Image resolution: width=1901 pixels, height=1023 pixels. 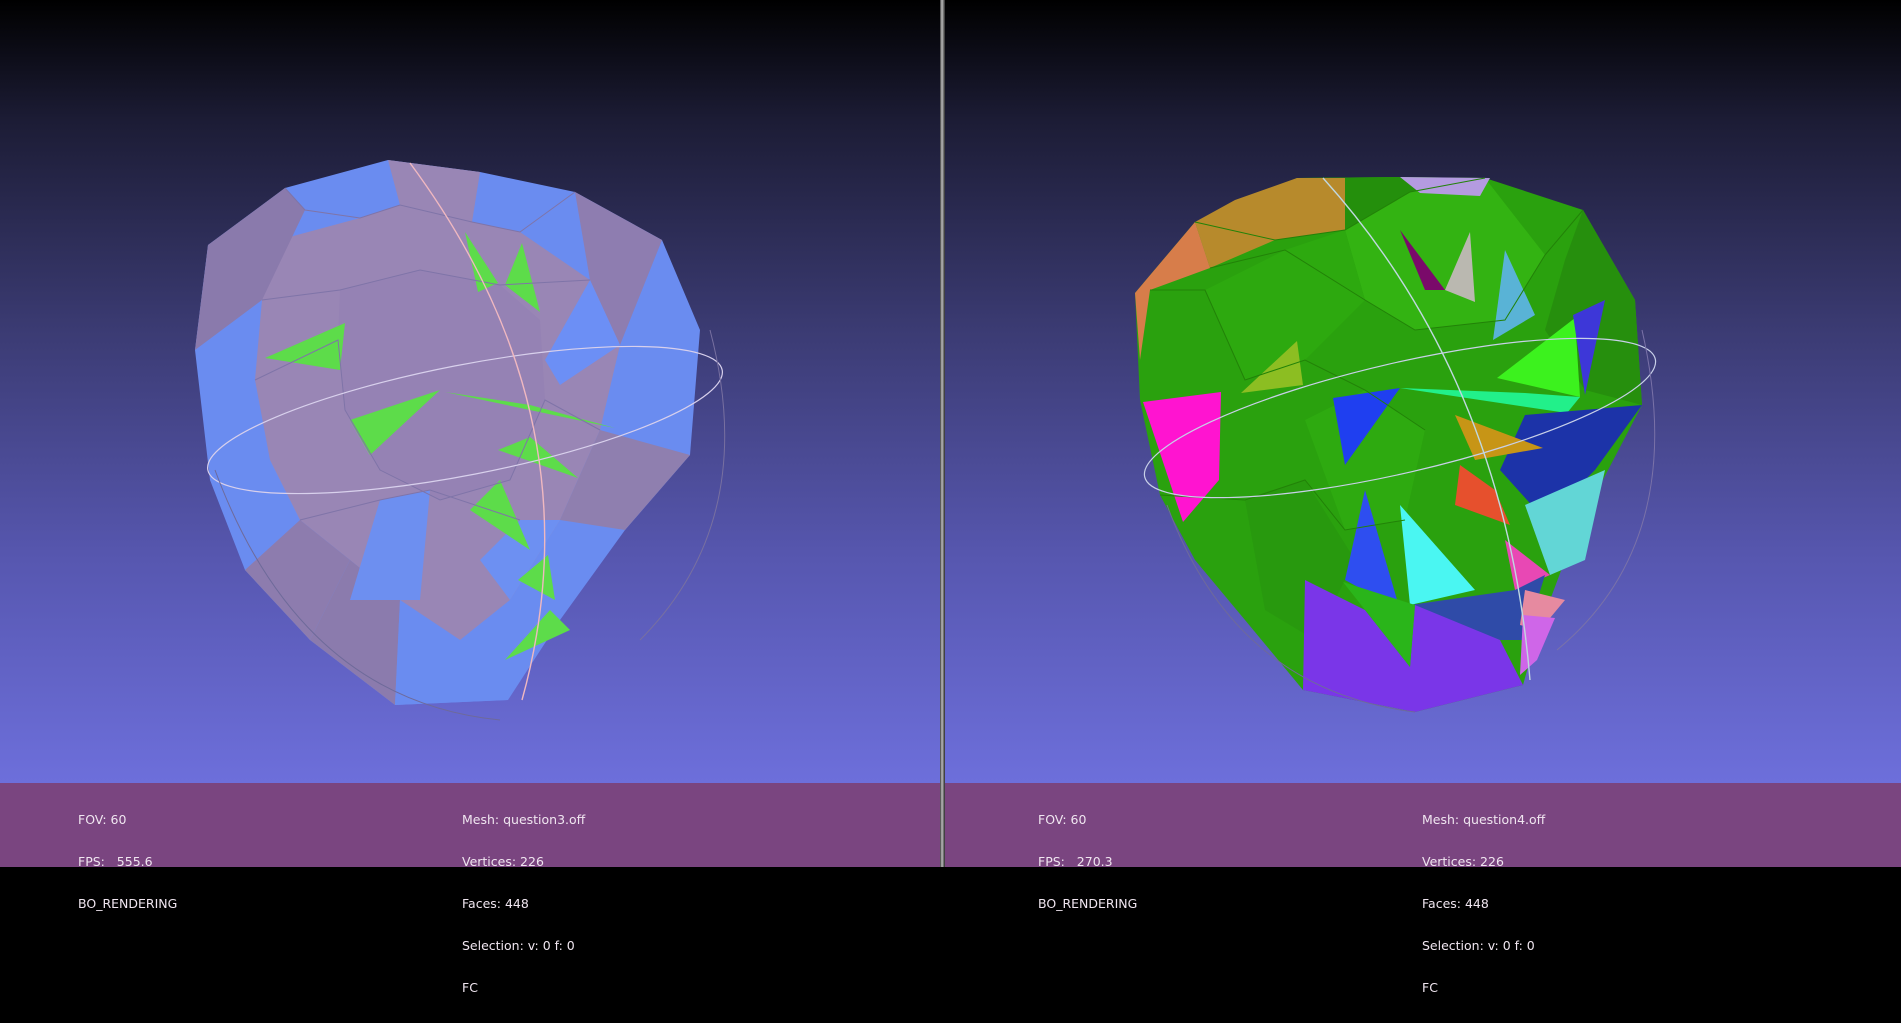 I want to click on viewport-splitter-footer, so click(x=942, y=825).